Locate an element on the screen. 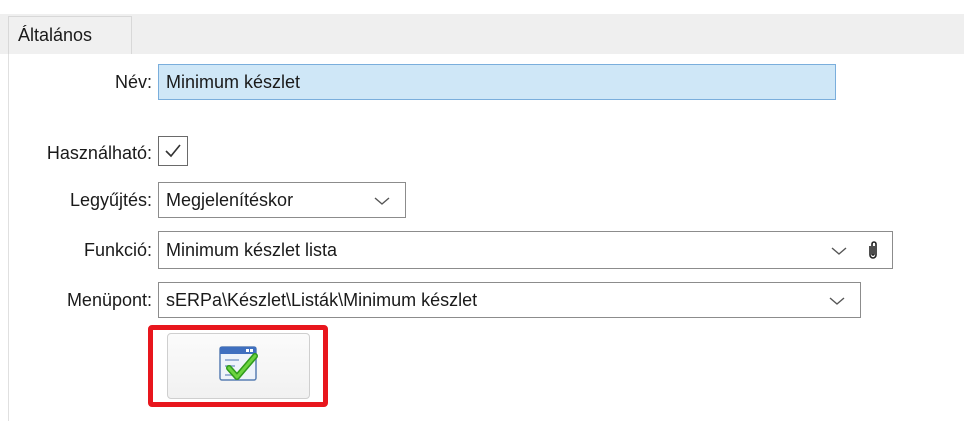 This screenshot has width=964, height=421. legyujtes-select: Megjelenítéskor is located at coordinates (282, 200).